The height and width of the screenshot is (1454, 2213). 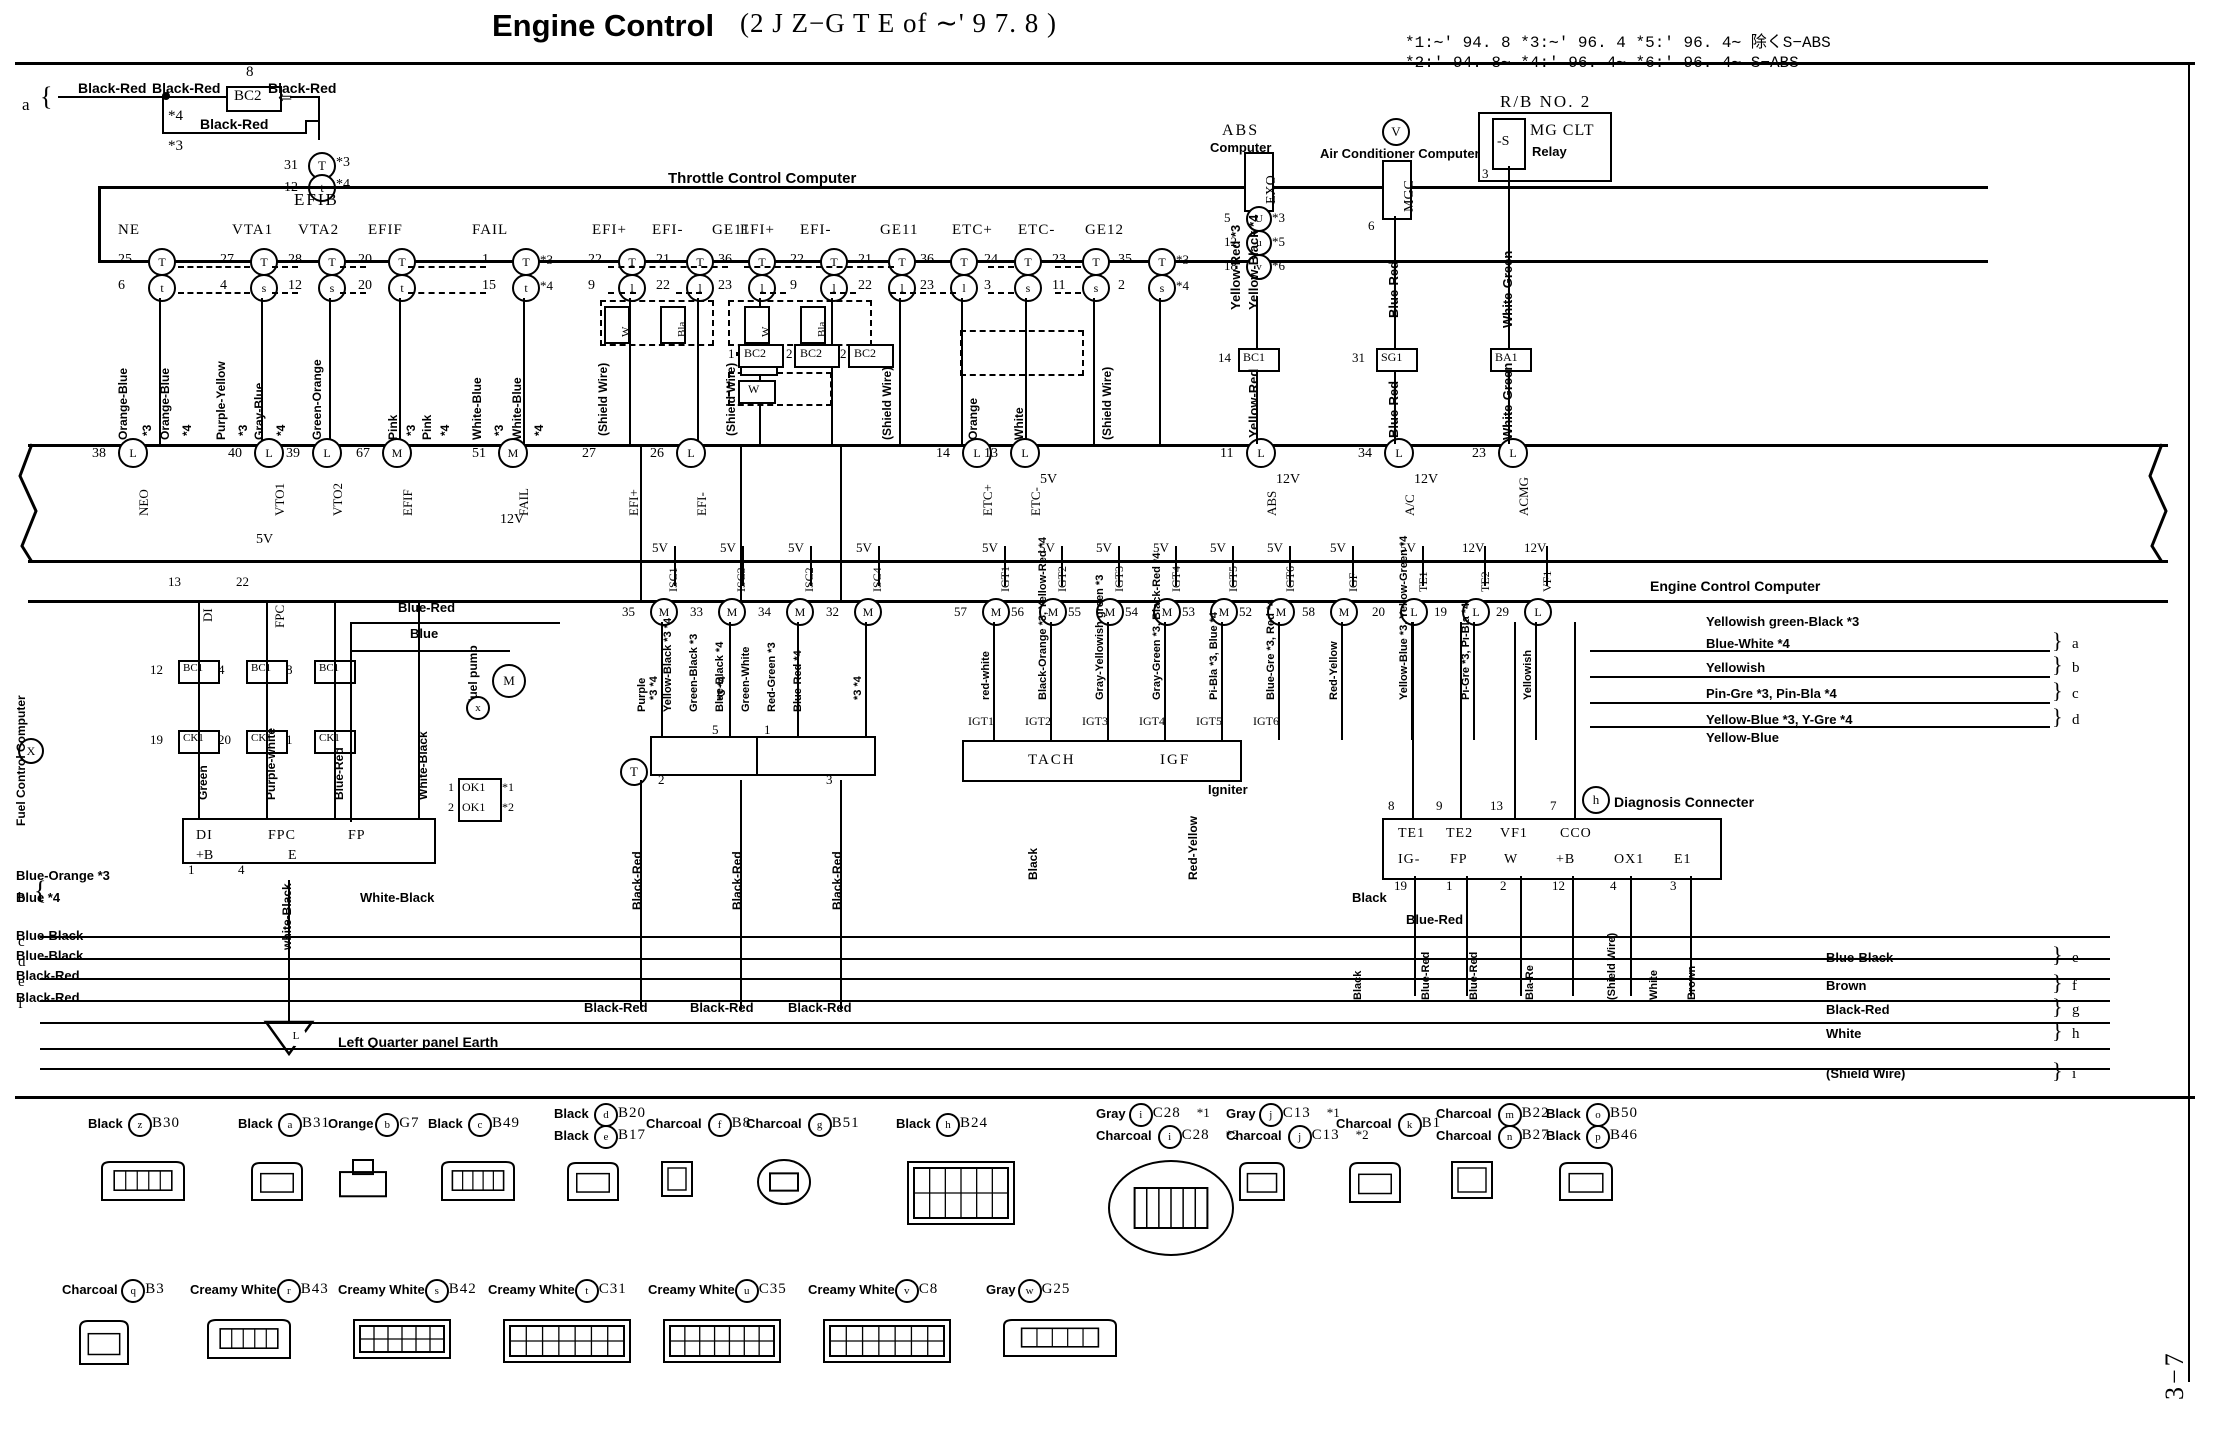 What do you see at coordinates (332, 262) in the screenshot?
I see `pin-top-circle-2: T` at bounding box center [332, 262].